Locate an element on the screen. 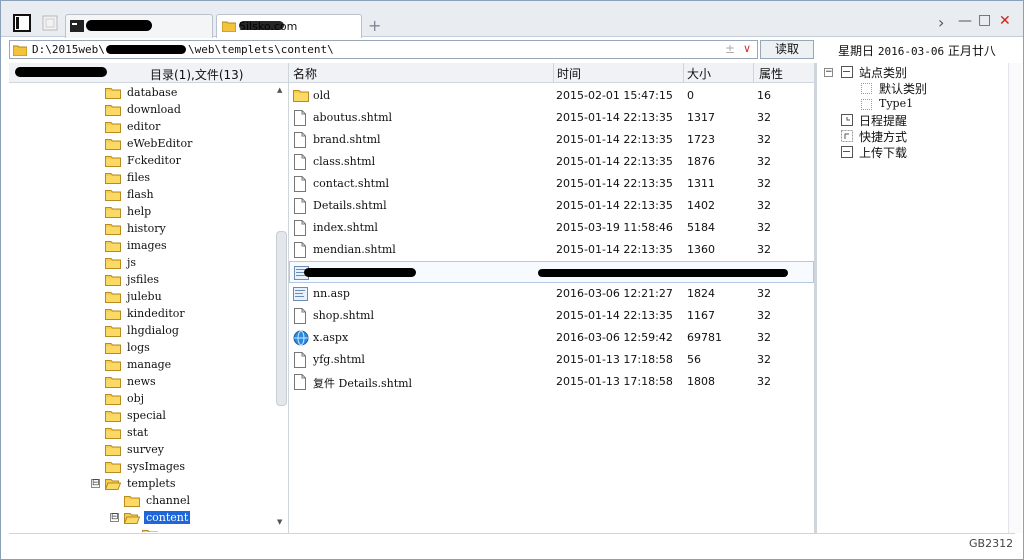 This screenshot has height=560, width=1024. col-size: 大小 is located at coordinates (699, 73).